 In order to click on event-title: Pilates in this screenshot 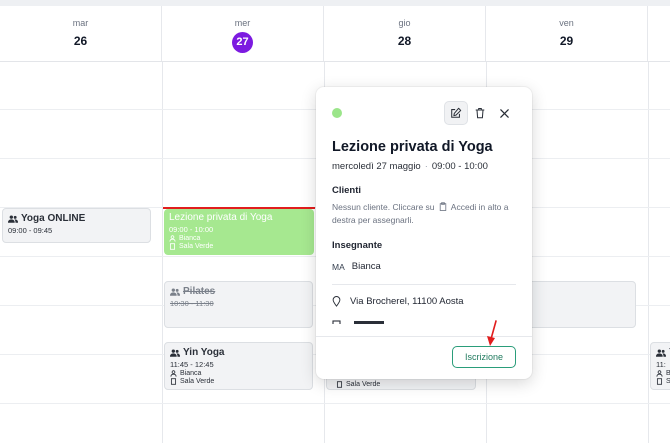, I will do `click(199, 291)`.